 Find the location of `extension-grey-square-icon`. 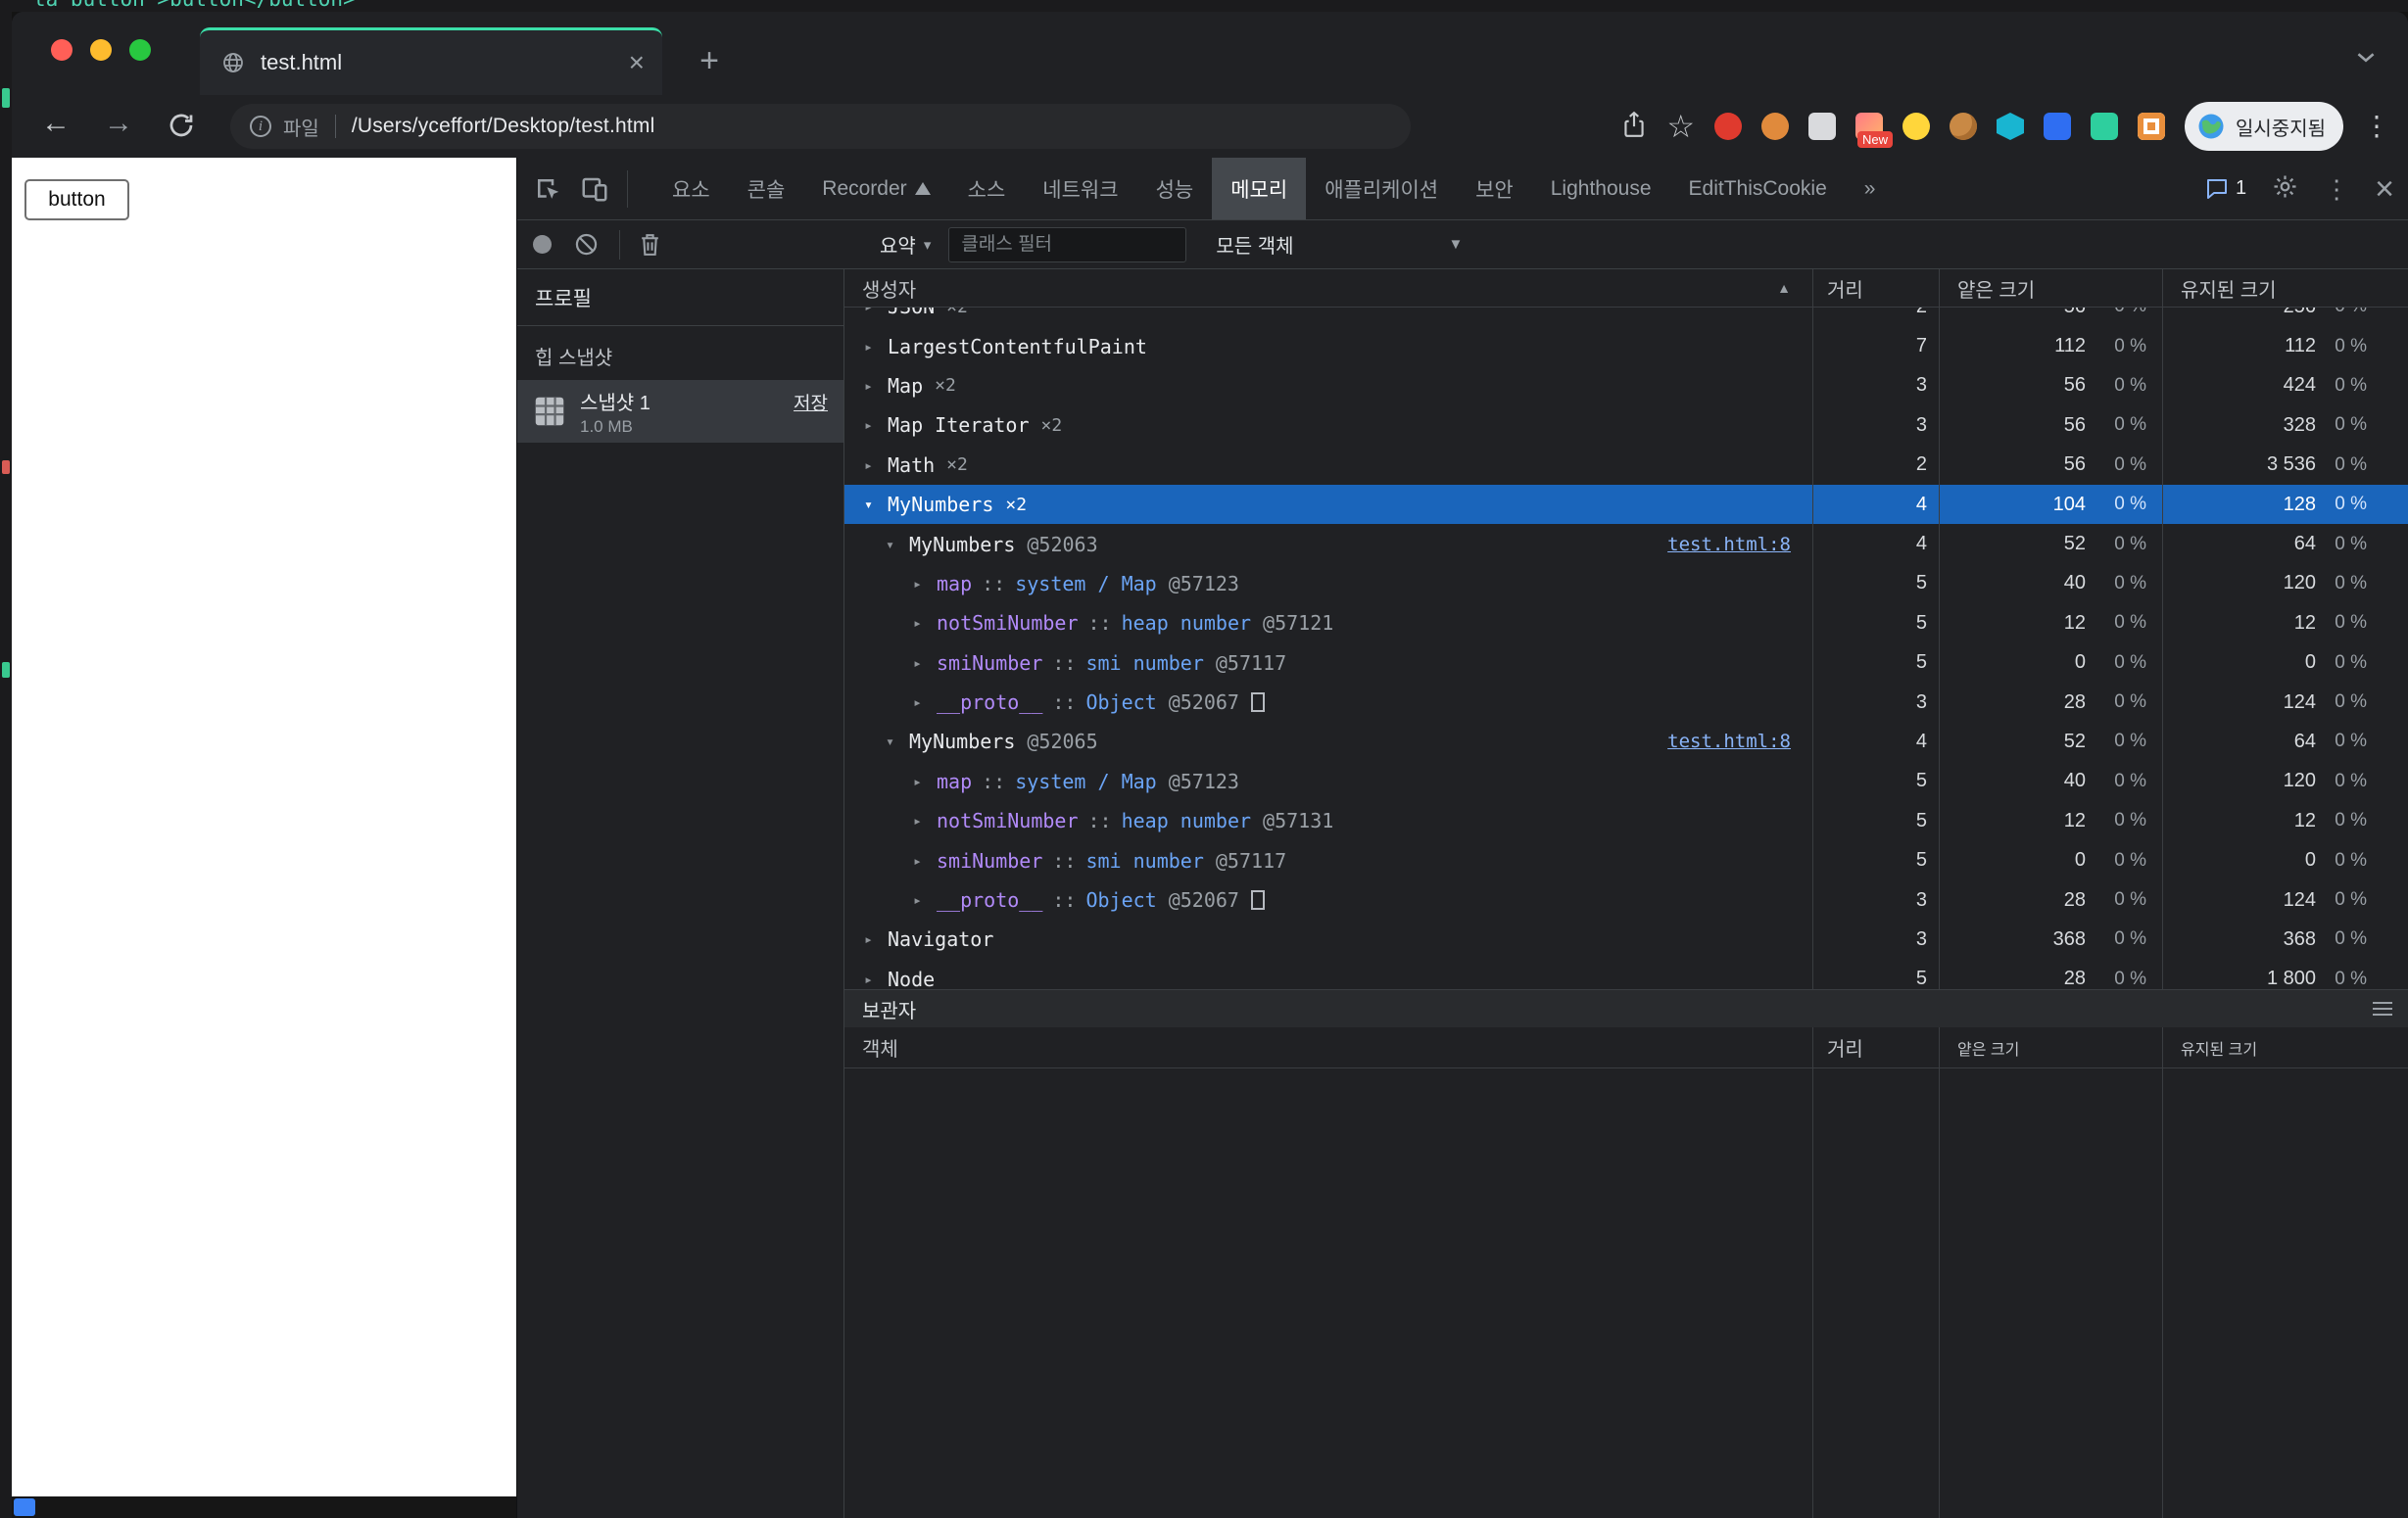

extension-grey-square-icon is located at coordinates (1822, 126).